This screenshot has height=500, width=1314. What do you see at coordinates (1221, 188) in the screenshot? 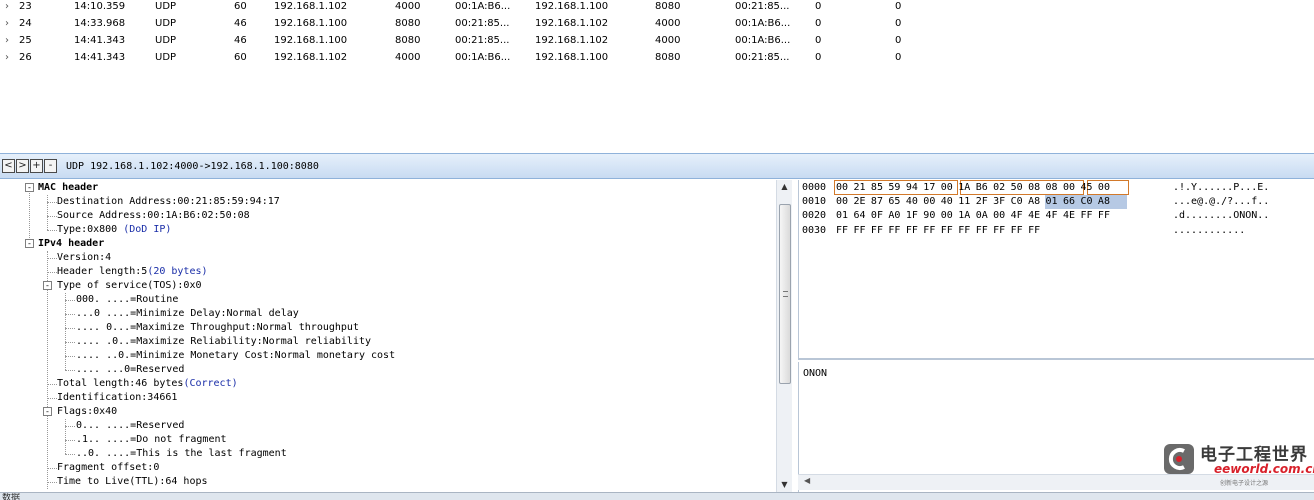
I see `hex-ascii: .!.Y......P...E.` at bounding box center [1221, 188].